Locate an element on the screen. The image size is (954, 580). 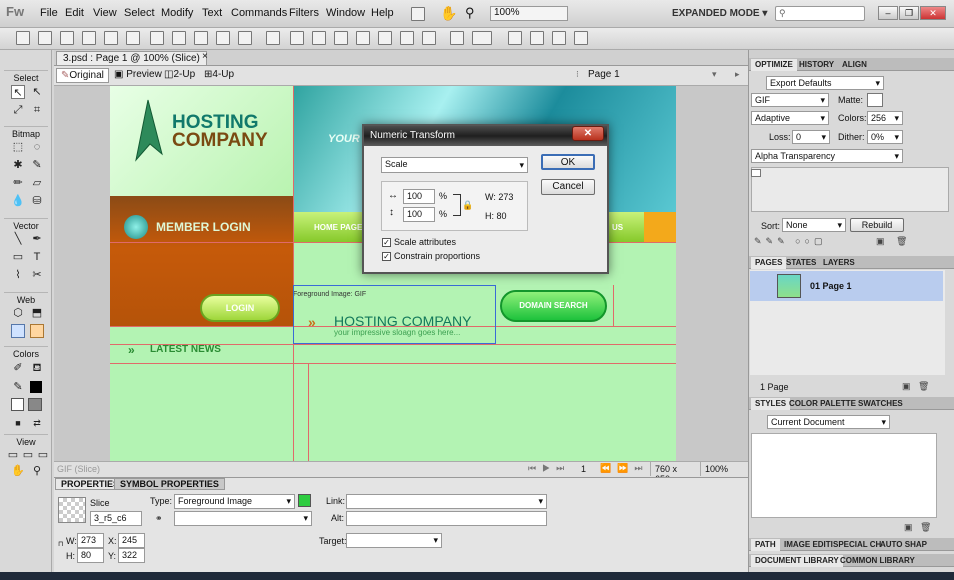
playback-controls: ⏮▶⏭ is located at coordinates (549, 468).